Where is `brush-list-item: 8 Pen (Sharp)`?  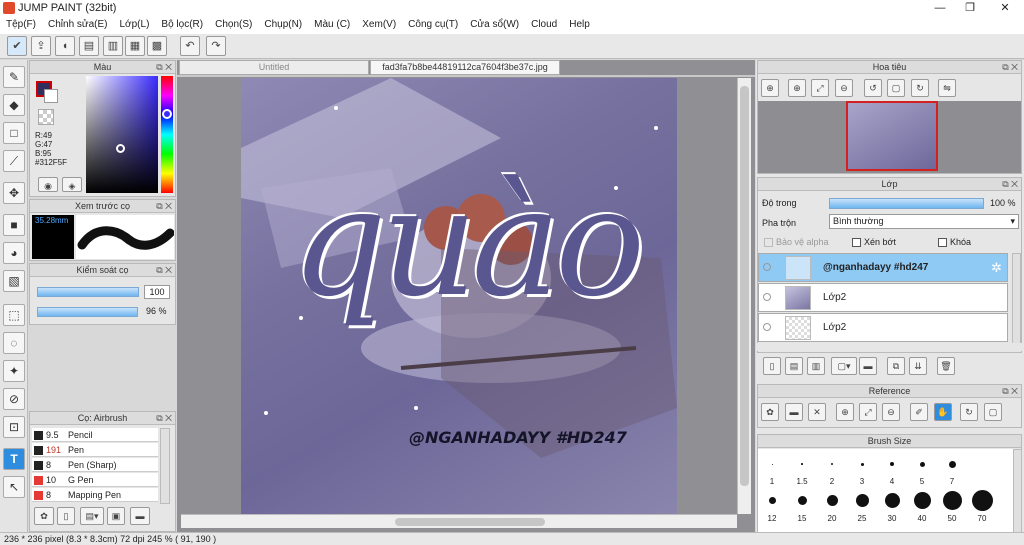 brush-list-item: 8 Pen (Sharp) is located at coordinates (95, 465).